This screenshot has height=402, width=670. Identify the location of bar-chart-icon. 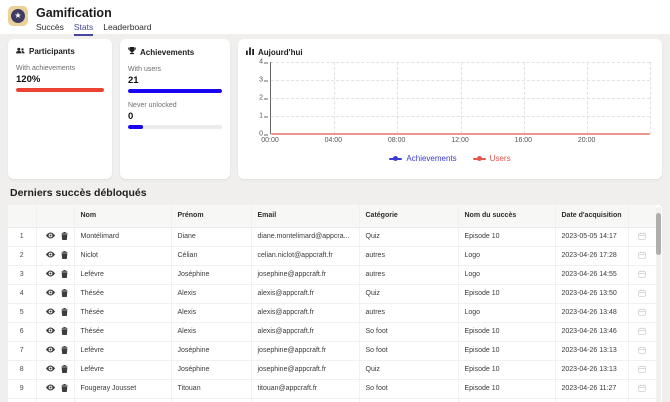
(250, 52).